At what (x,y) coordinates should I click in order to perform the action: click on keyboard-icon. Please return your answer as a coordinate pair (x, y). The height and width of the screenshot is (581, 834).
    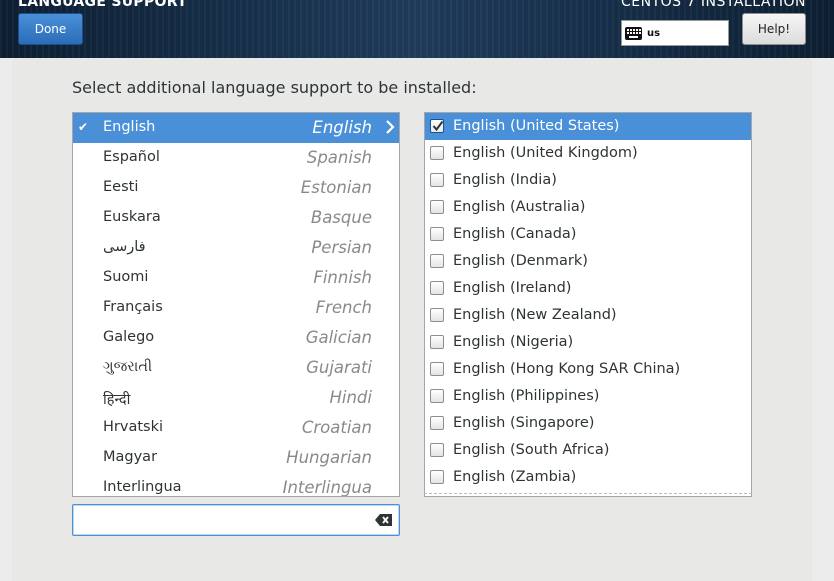
    Looking at the image, I should click on (633, 33).